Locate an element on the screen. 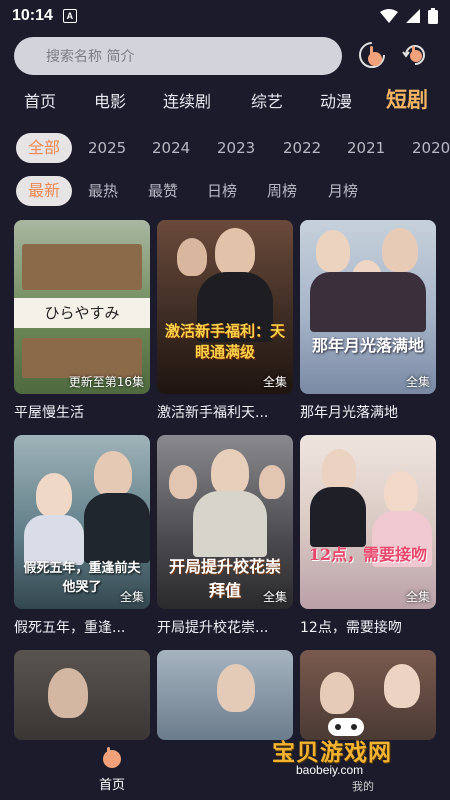 This screenshot has height=800, width=450. year-chip-2022: 2022 is located at coordinates (302, 148).